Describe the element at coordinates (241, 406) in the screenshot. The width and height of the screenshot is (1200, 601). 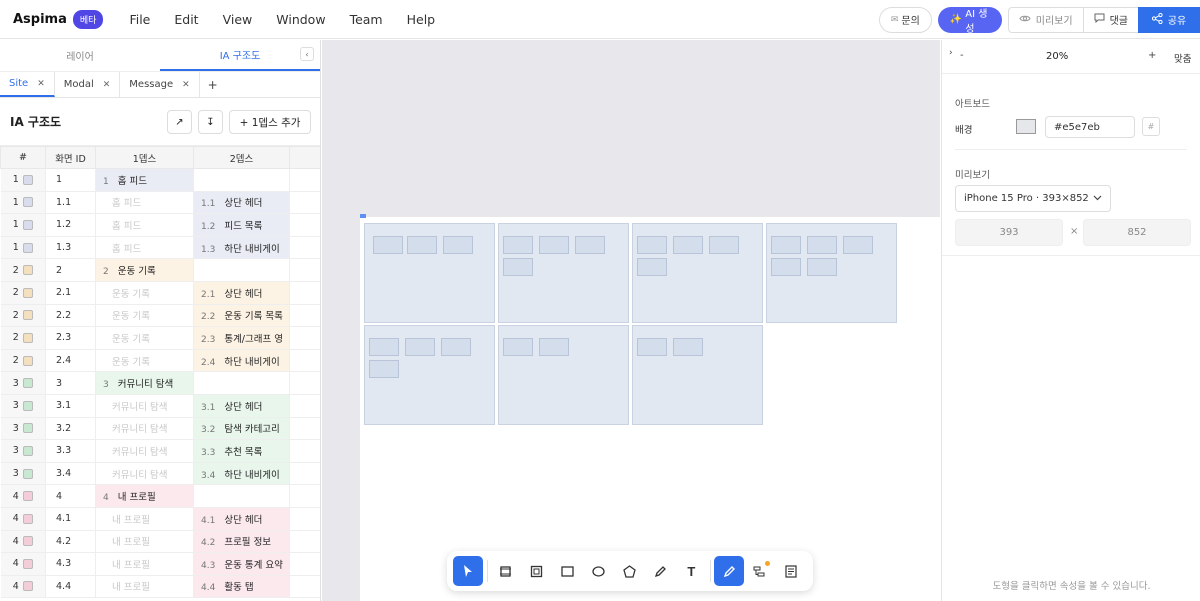
I see `depth2-cell: 3.1 상단 헤더` at that location.